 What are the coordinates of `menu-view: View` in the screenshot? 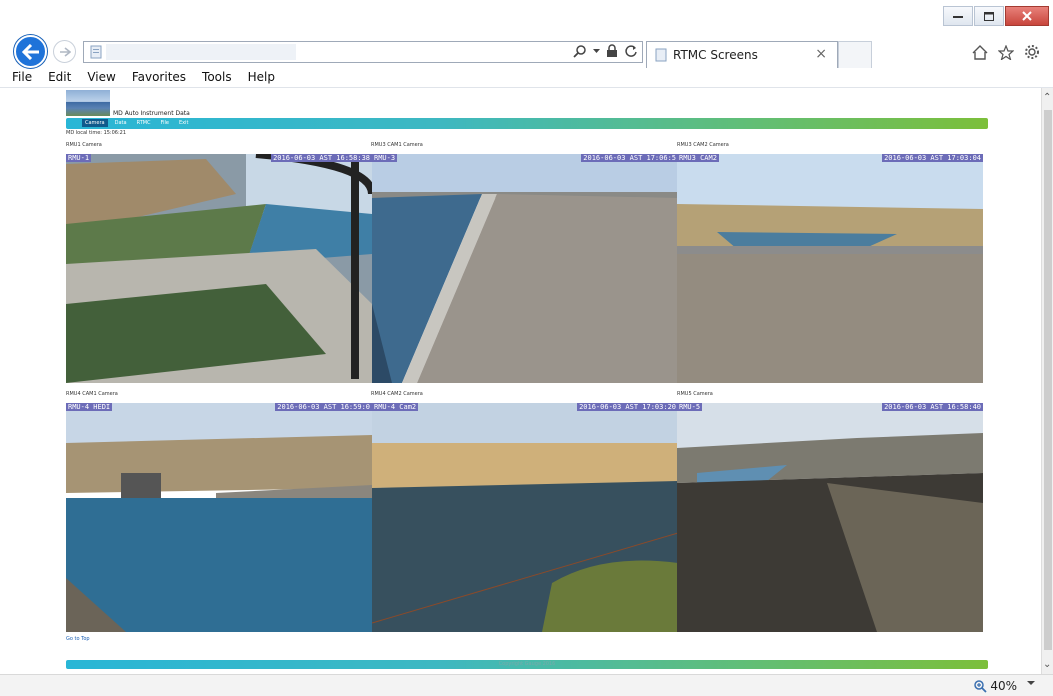 It's located at (101, 77).